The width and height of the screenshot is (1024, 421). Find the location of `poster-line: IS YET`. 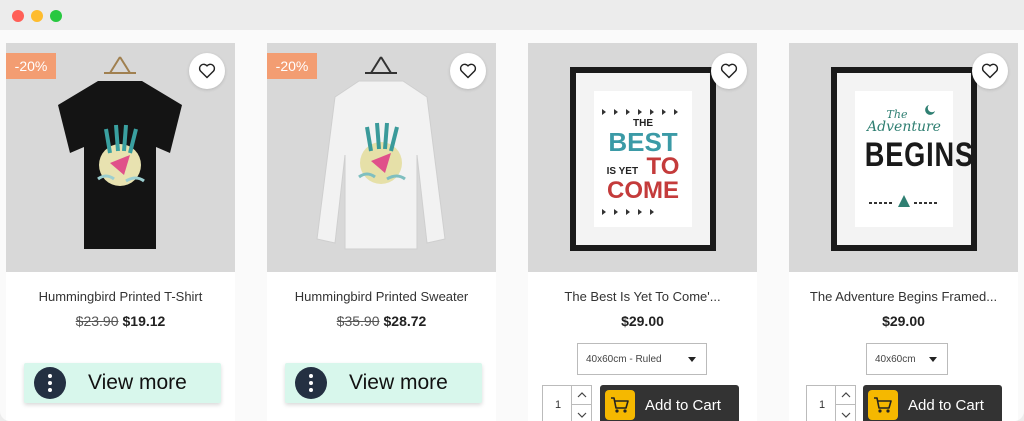

poster-line: IS YET is located at coordinates (622, 171).